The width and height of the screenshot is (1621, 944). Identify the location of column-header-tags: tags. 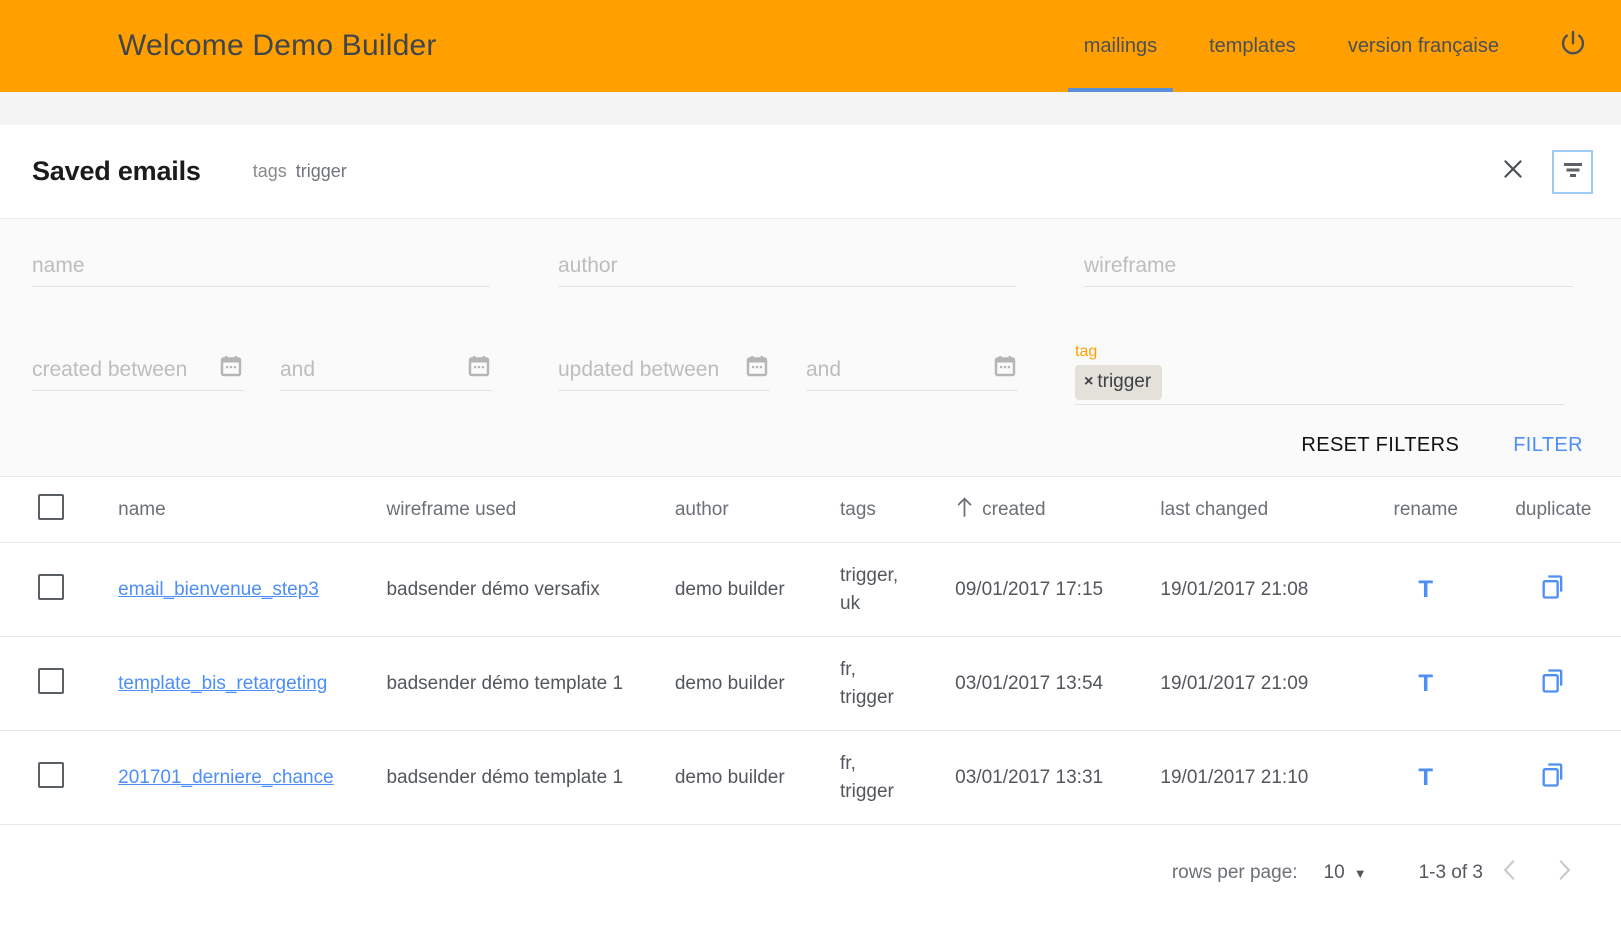
(898, 509).